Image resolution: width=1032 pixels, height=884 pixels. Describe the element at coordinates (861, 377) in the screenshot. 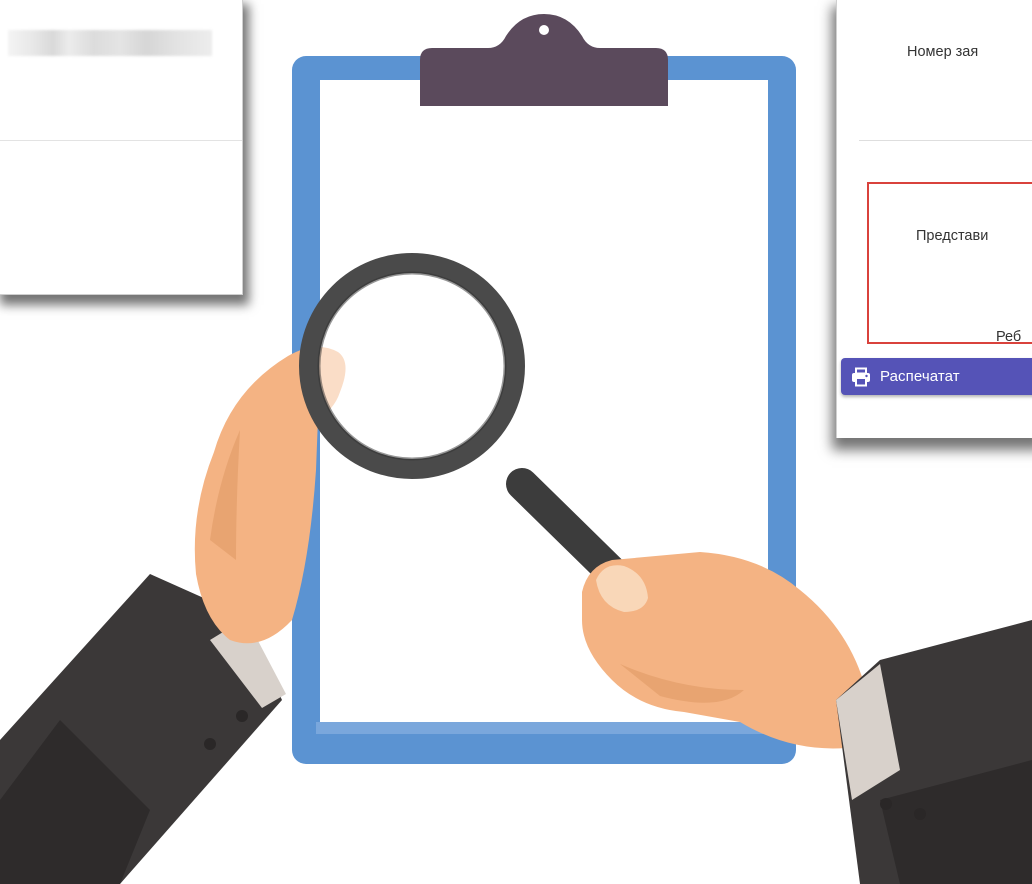

I see `printer-icon` at that location.